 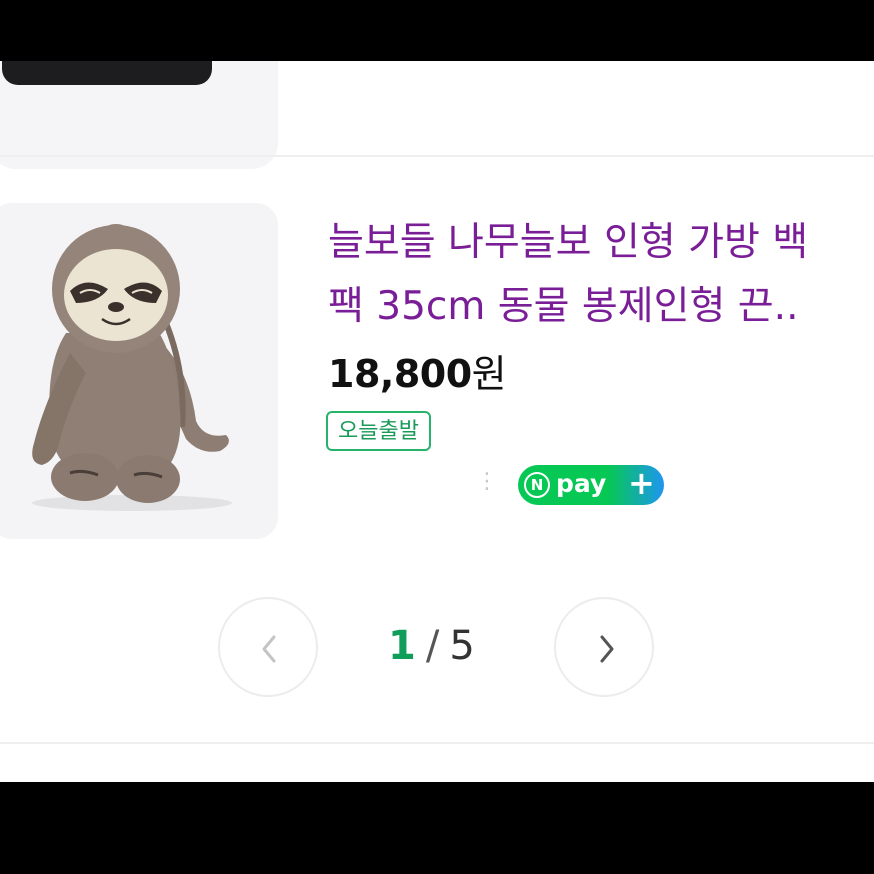 What do you see at coordinates (437, 828) in the screenshot?
I see `bottom-black-bar` at bounding box center [437, 828].